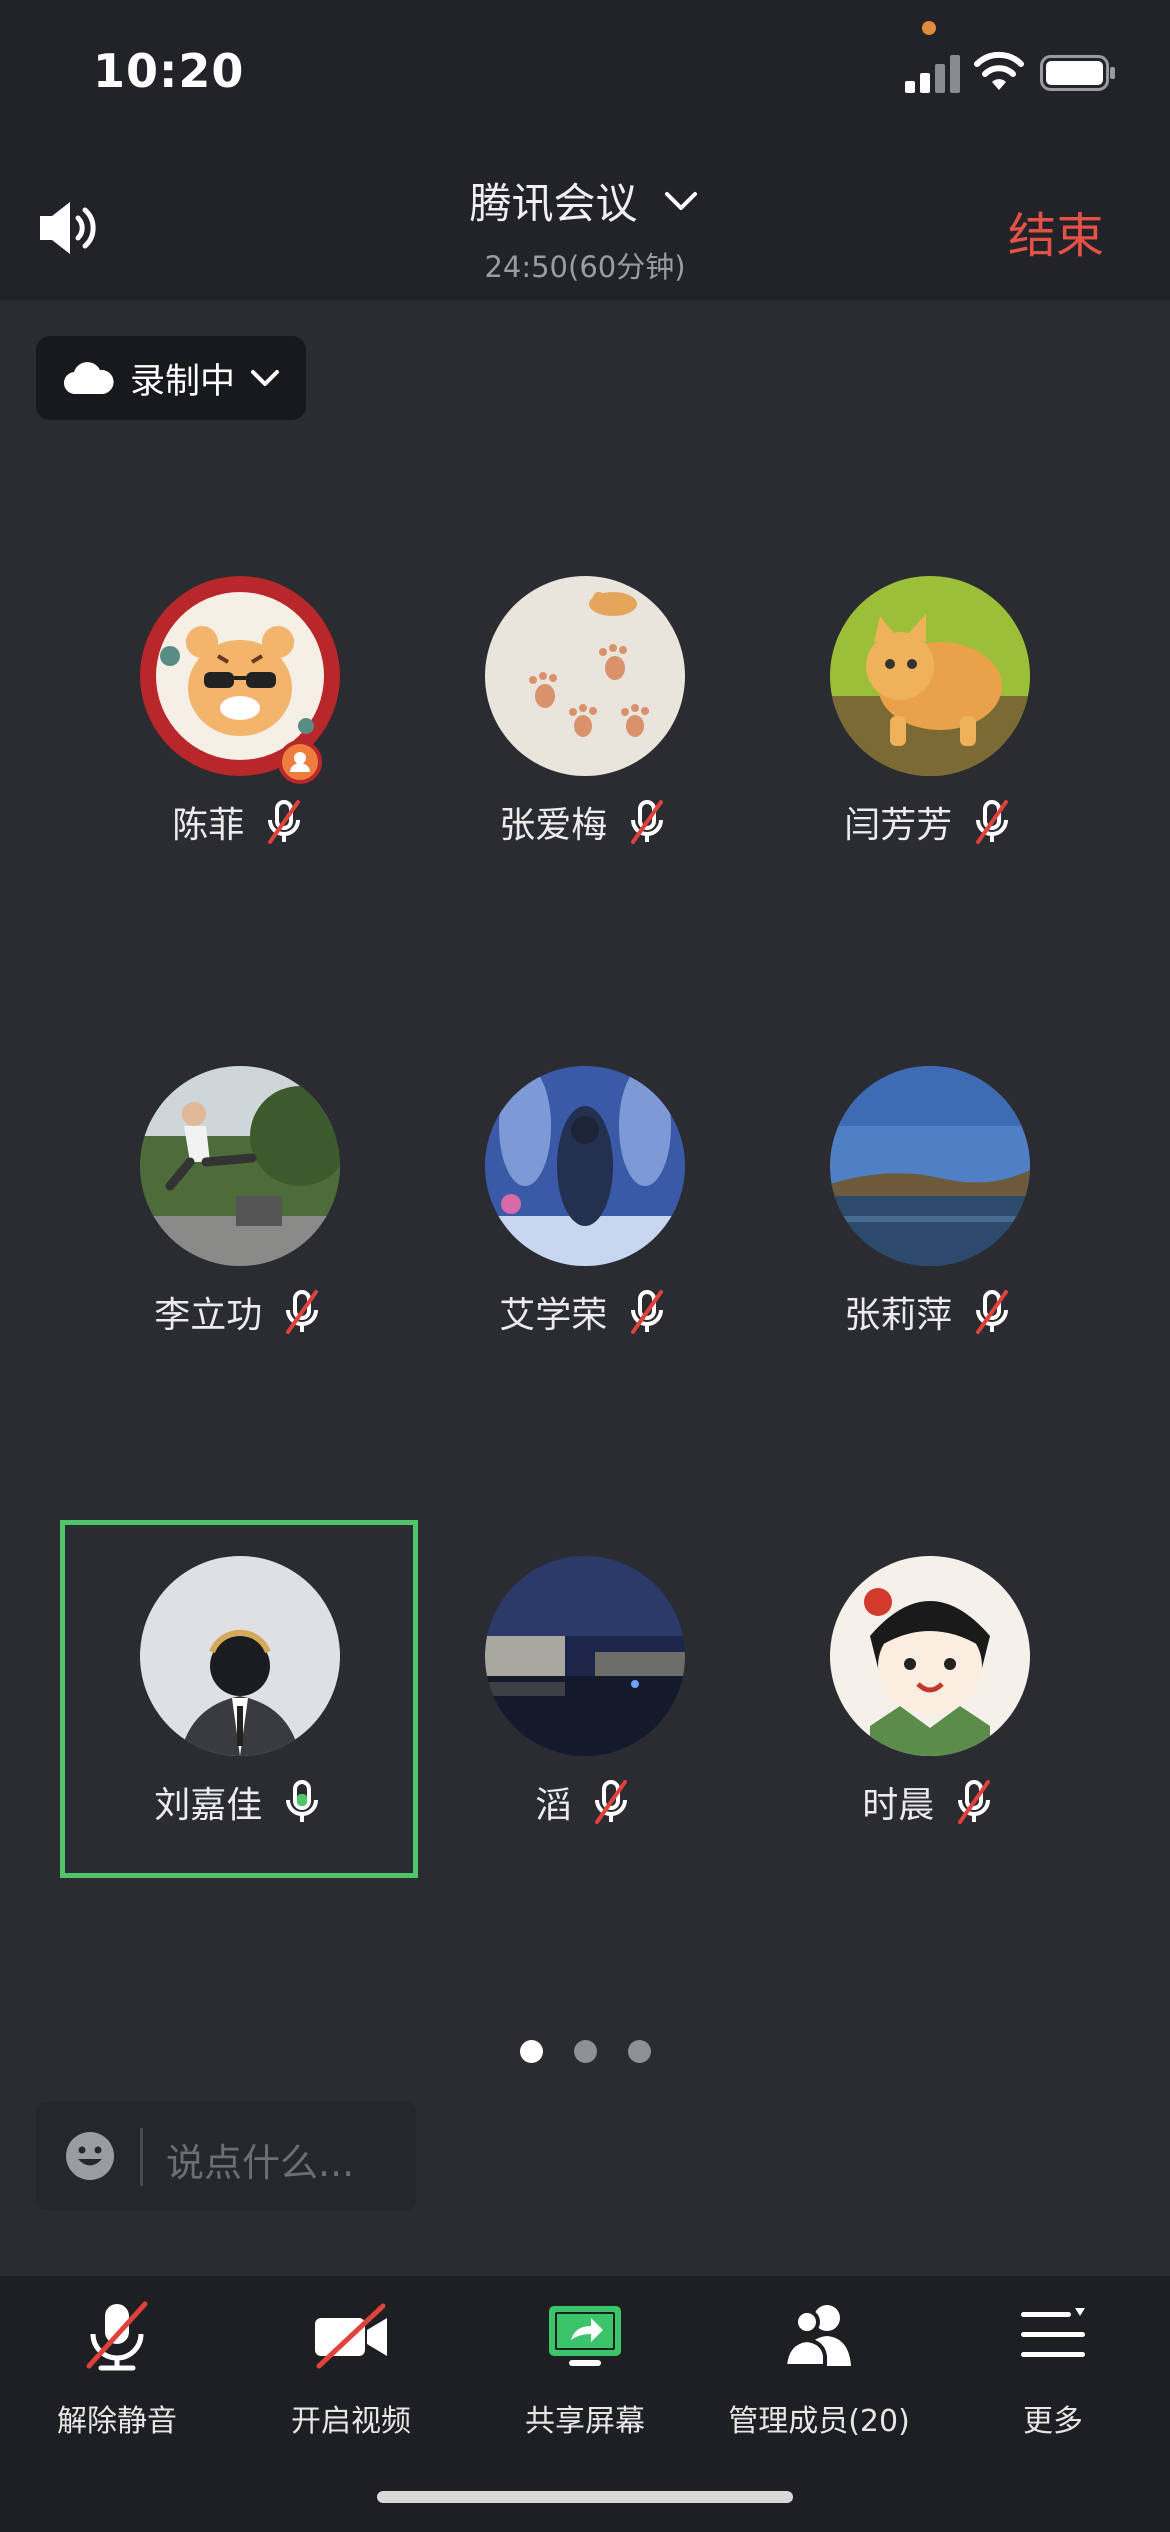 The image size is (1170, 2532). I want to click on participant-name: 艾学荣, so click(553, 1315).